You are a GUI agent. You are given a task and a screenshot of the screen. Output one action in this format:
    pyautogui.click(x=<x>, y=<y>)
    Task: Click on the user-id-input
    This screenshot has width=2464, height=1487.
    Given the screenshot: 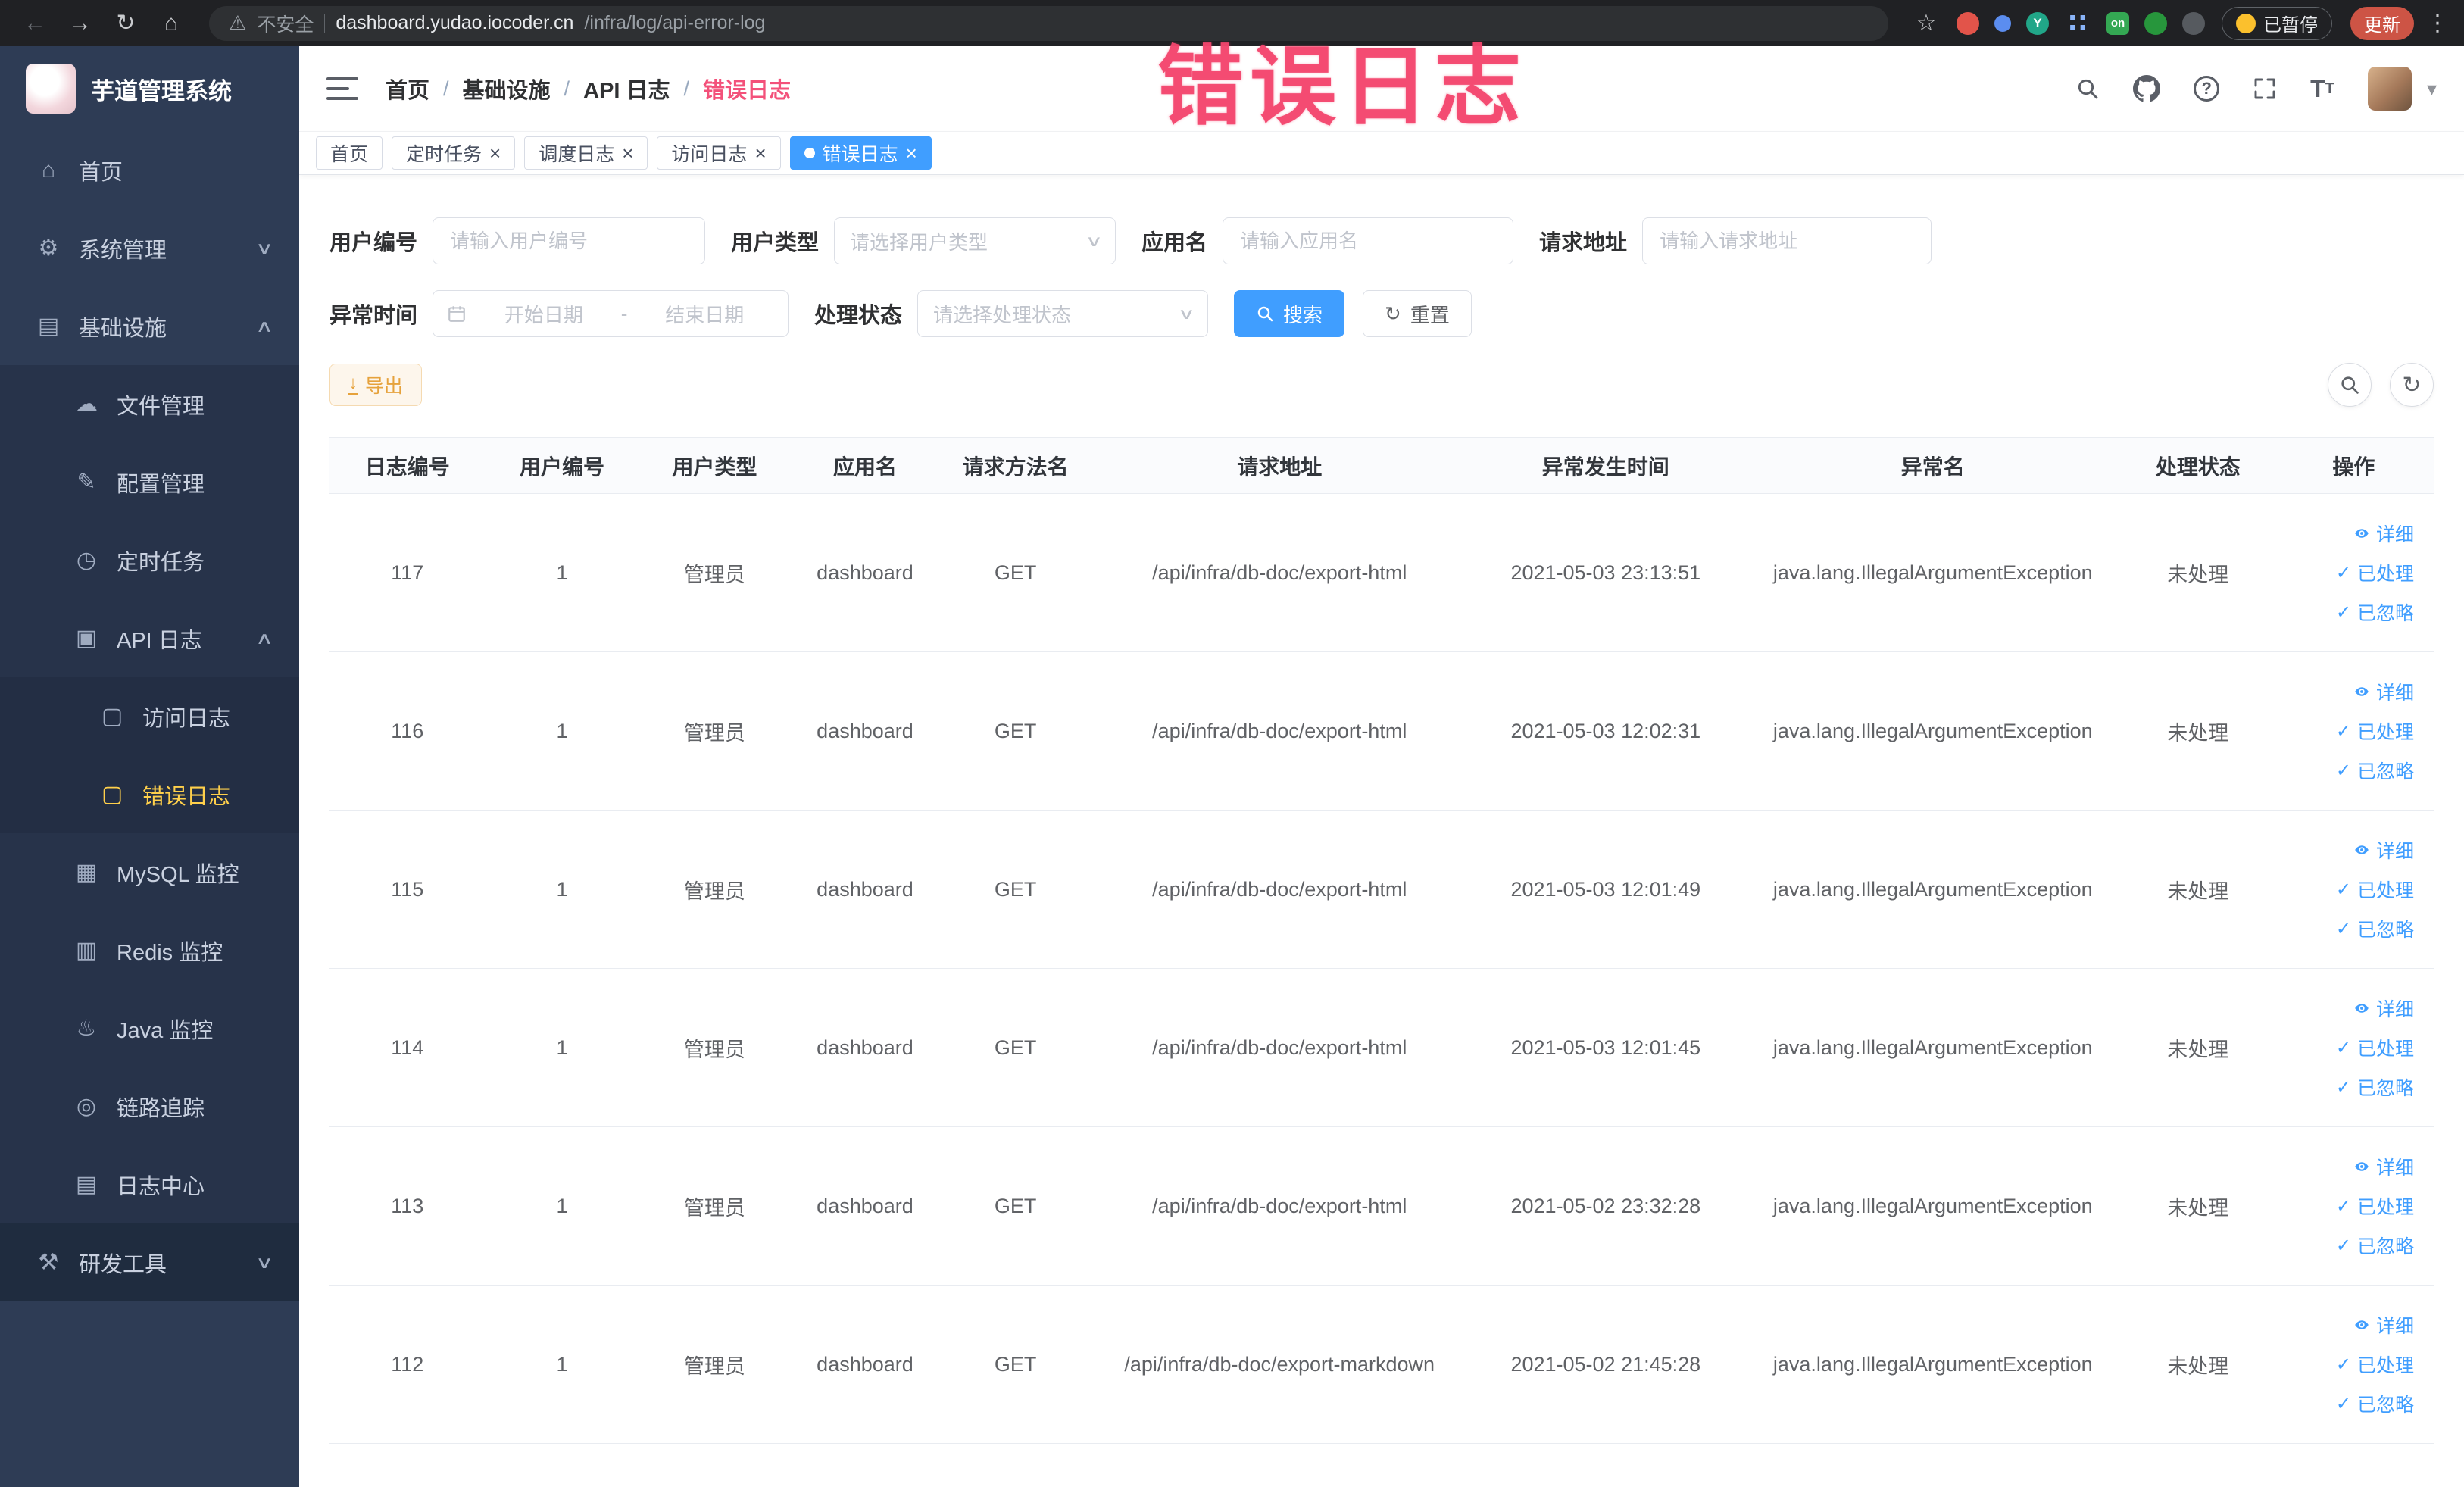 What is the action you would take?
    pyautogui.click(x=569, y=240)
    